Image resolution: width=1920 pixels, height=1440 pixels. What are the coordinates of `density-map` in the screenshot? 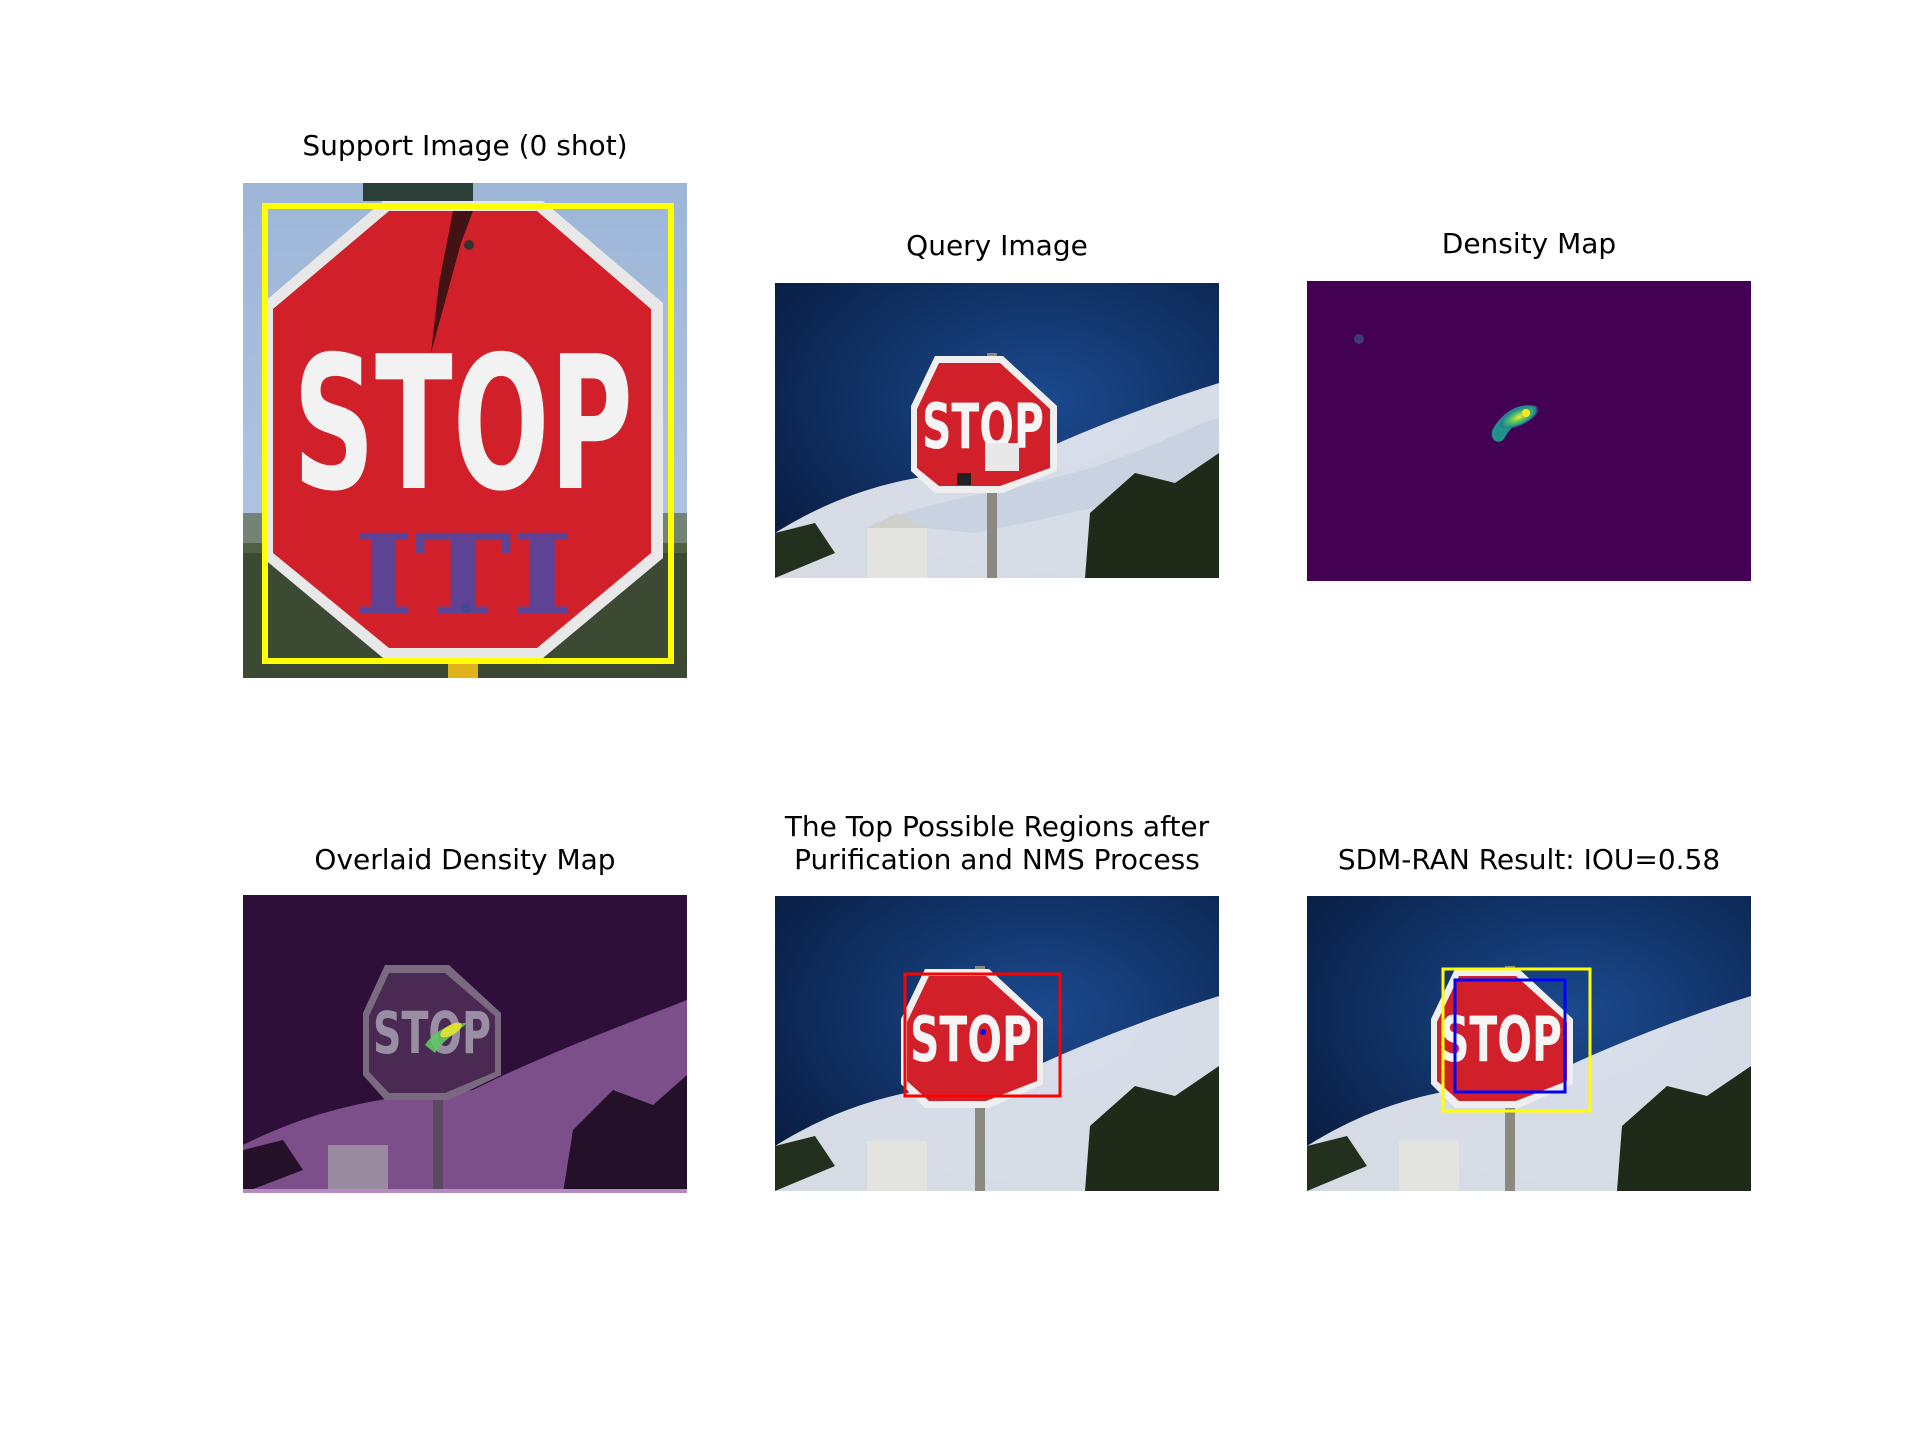 It's located at (1529, 431).